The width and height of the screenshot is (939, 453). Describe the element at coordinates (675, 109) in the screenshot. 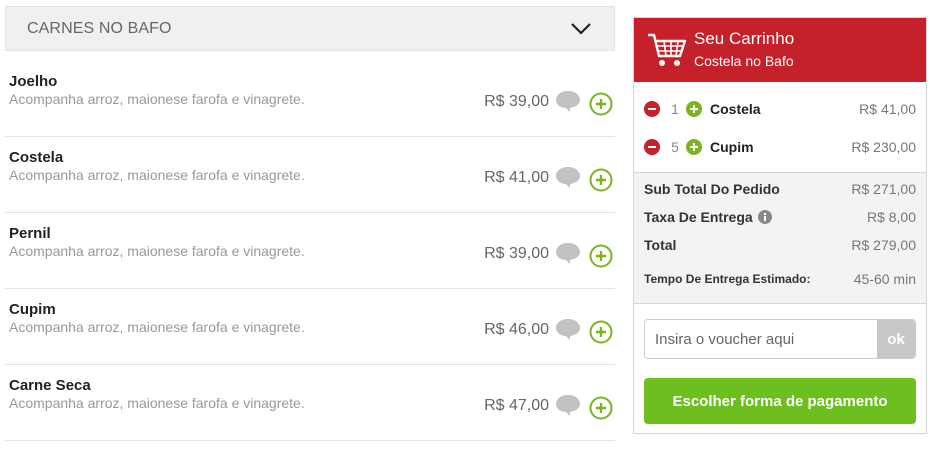

I see `cart-line-qty: 1` at that location.